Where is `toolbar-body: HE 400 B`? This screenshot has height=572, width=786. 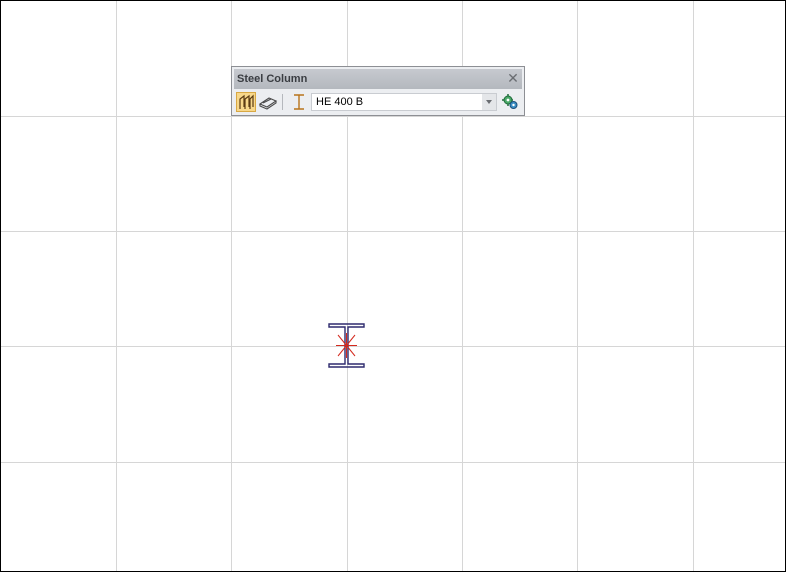
toolbar-body: HE 400 B is located at coordinates (378, 102).